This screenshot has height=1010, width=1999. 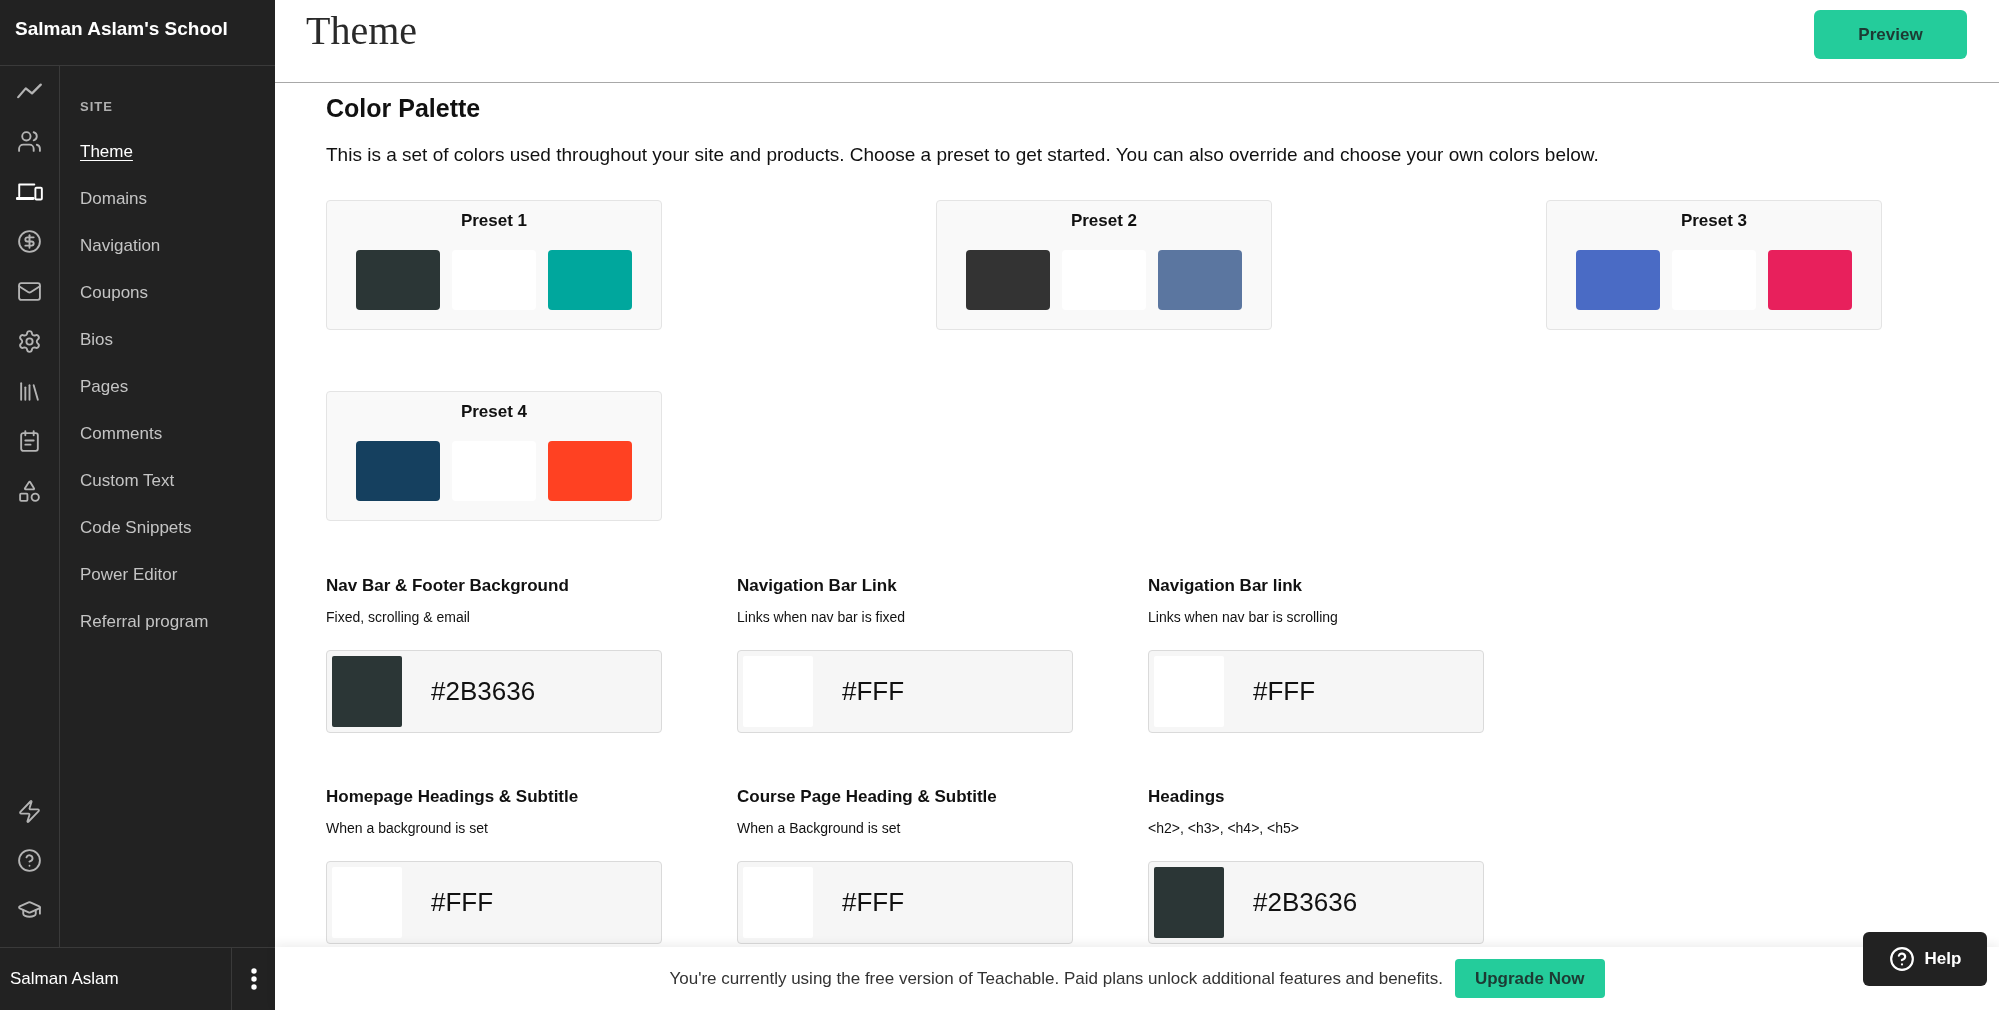 What do you see at coordinates (1925, 959) in the screenshot?
I see `help-button: Help` at bounding box center [1925, 959].